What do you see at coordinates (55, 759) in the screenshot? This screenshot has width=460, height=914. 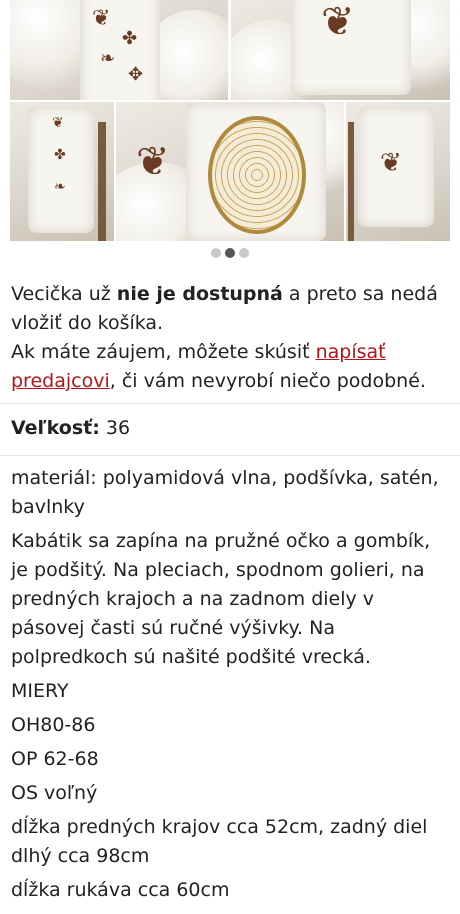 I see `description-line: OP 62-68` at bounding box center [55, 759].